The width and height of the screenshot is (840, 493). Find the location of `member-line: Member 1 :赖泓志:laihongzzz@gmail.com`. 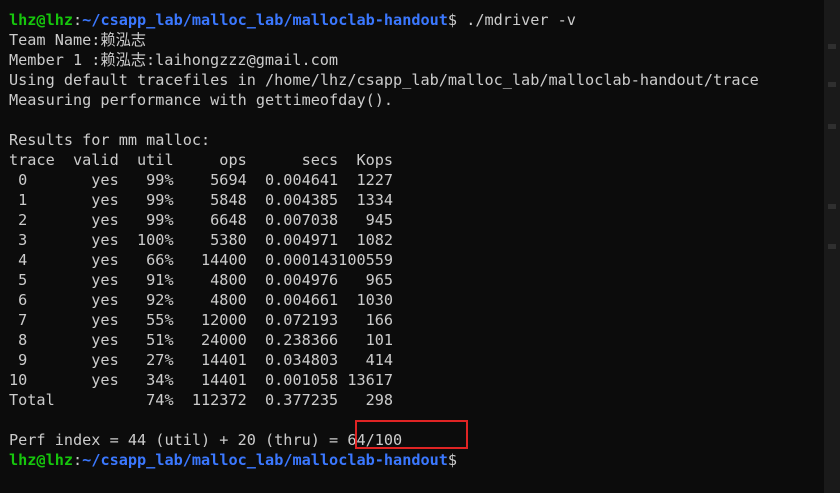

member-line: Member 1 :赖泓志:laihongzzz@gmail.com is located at coordinates (174, 60).